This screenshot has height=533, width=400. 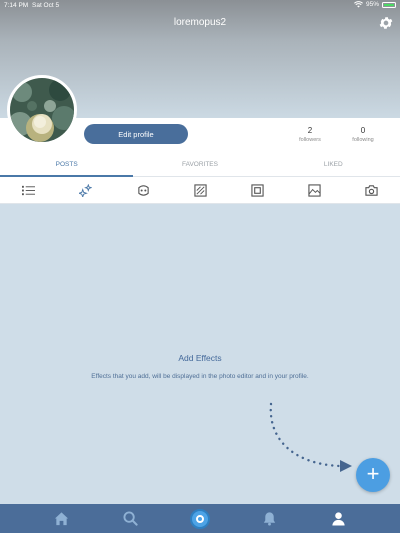 What do you see at coordinates (130, 518) in the screenshot?
I see `search-icon` at bounding box center [130, 518].